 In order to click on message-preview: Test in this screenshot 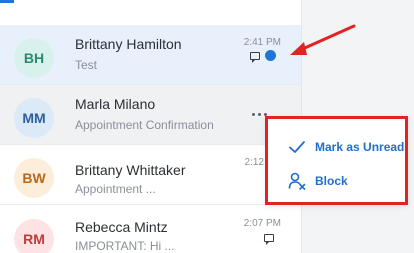, I will do `click(86, 65)`.